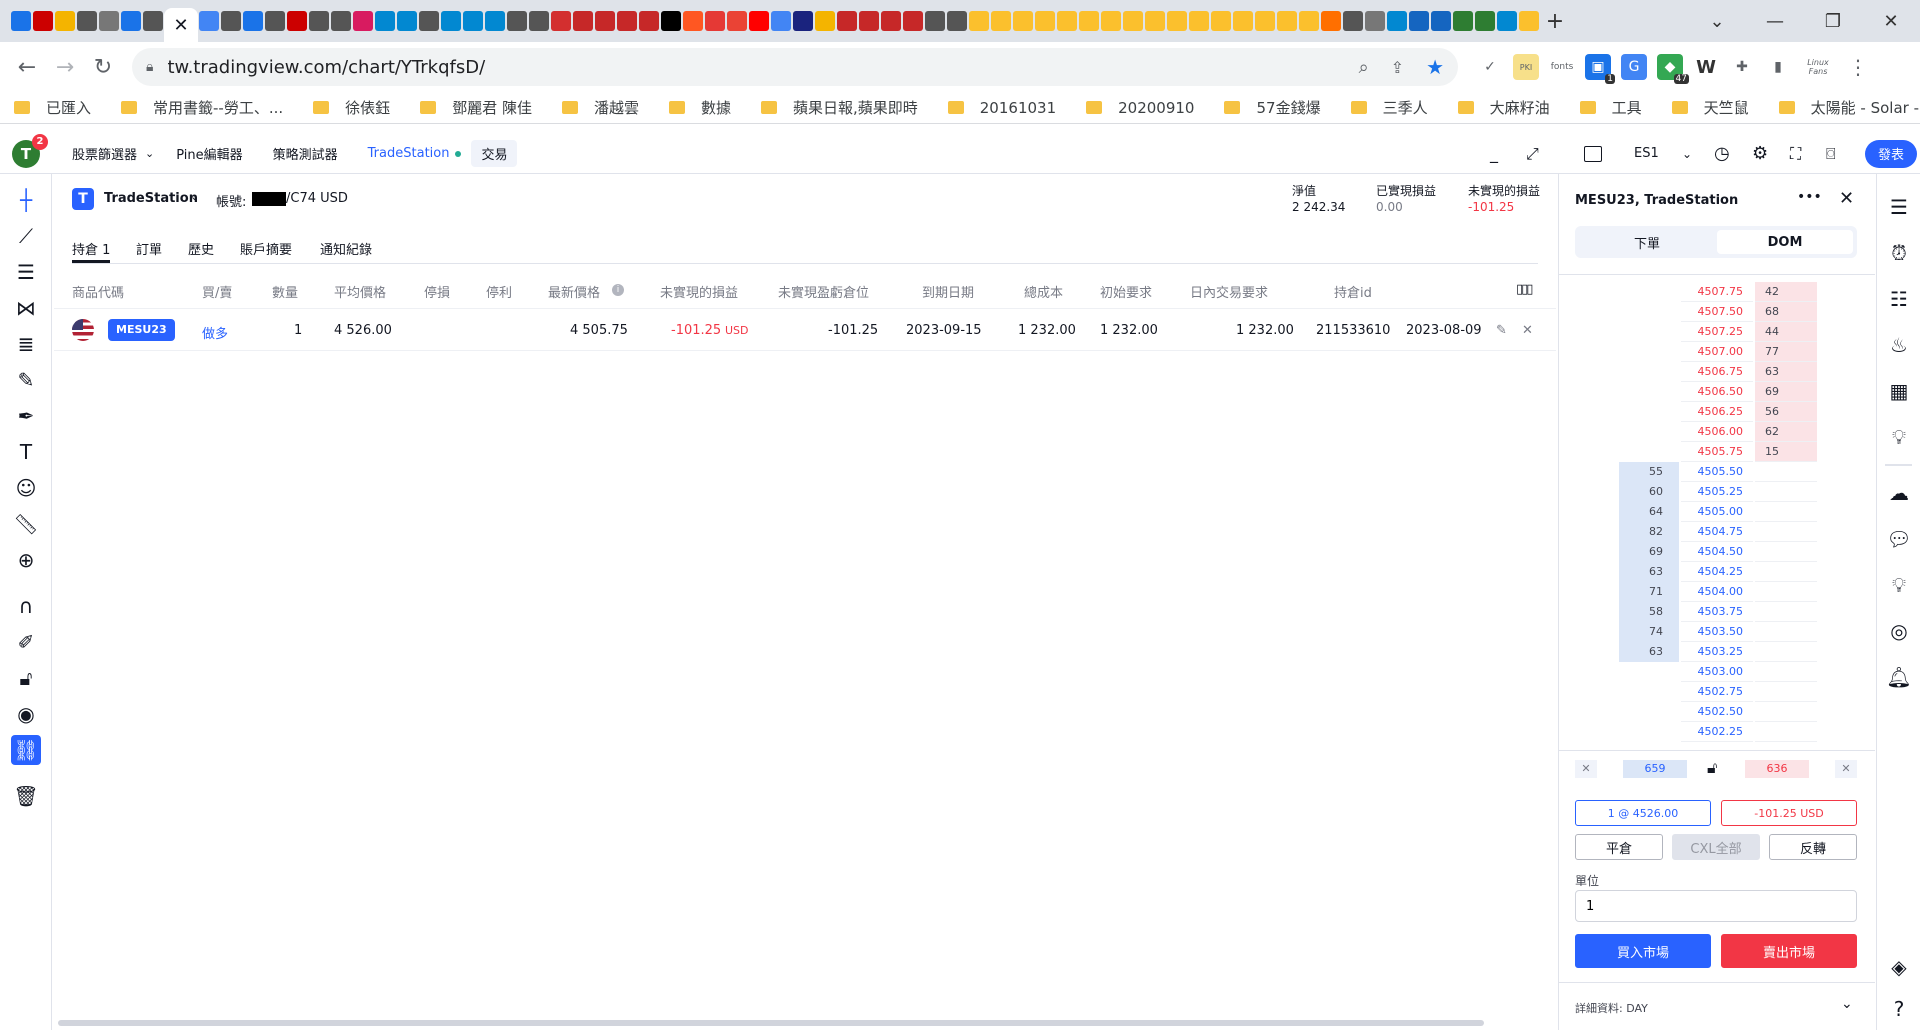 Image resolution: width=1920 pixels, height=1032 pixels. Describe the element at coordinates (574, 291) in the screenshot. I see `col-last-price: 最新價格` at that location.